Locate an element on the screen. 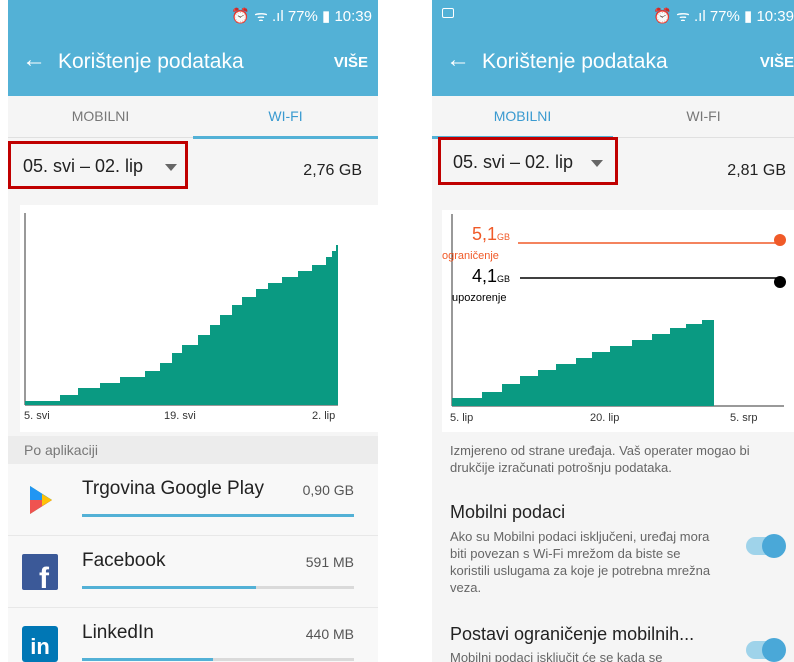 This screenshot has height=662, width=794. mobile-data-toggle is located at coordinates (766, 546).